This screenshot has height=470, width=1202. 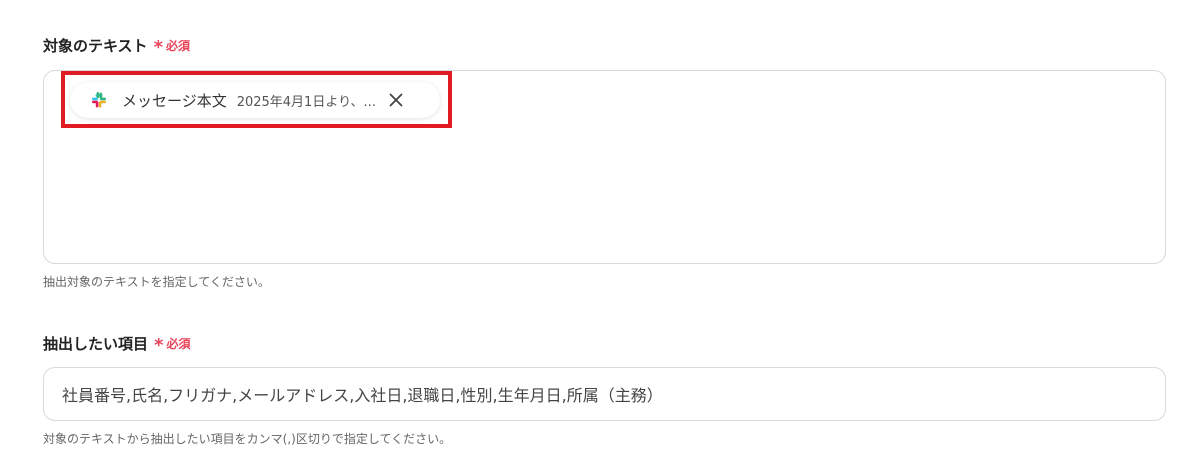 What do you see at coordinates (174, 100) in the screenshot?
I see `chip-title: メッセージ本文` at bounding box center [174, 100].